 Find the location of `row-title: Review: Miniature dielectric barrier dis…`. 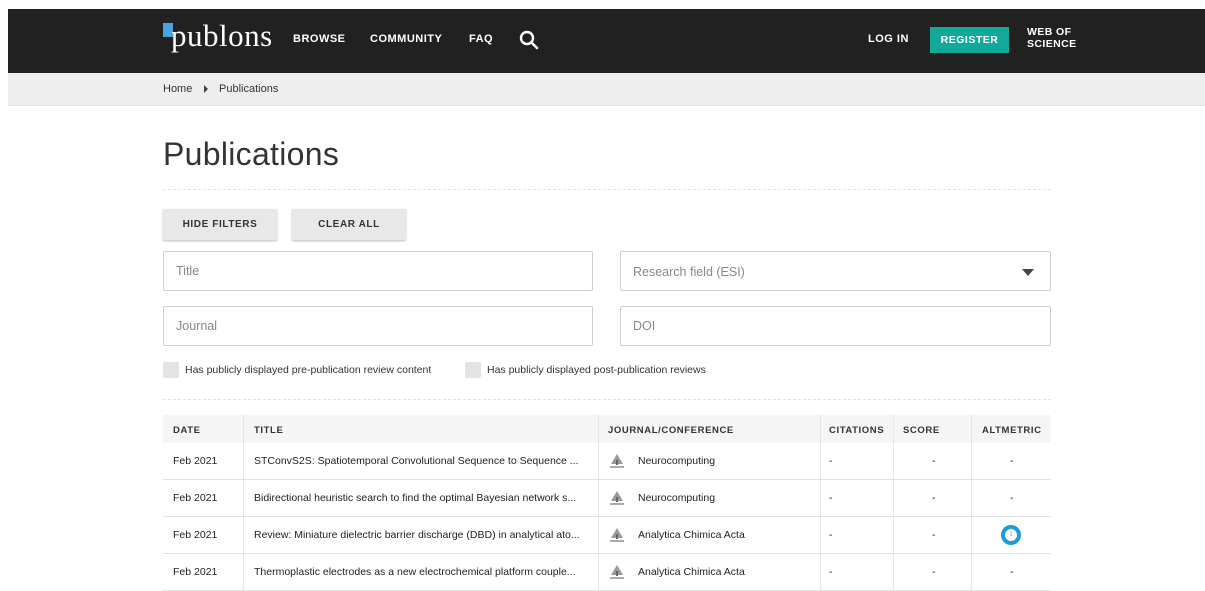

row-title: Review: Miniature dielectric barrier dis… is located at coordinates (417, 535).